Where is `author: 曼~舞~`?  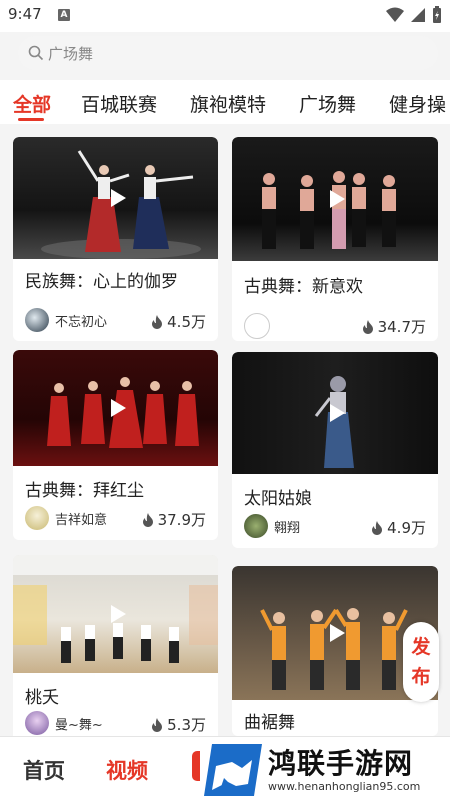
author: 曼~舞~ is located at coordinates (64, 723).